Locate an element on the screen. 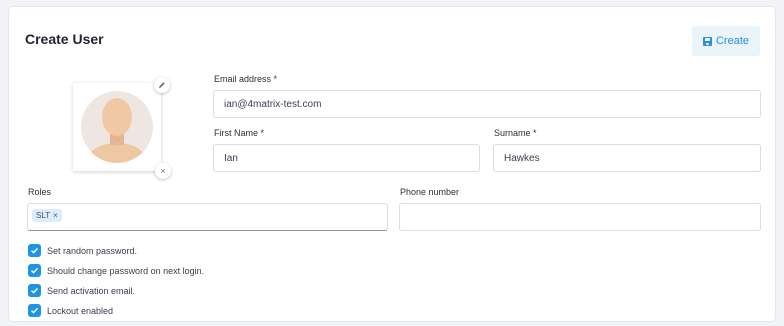 The width and height of the screenshot is (784, 326). avatar: × is located at coordinates (122, 128).